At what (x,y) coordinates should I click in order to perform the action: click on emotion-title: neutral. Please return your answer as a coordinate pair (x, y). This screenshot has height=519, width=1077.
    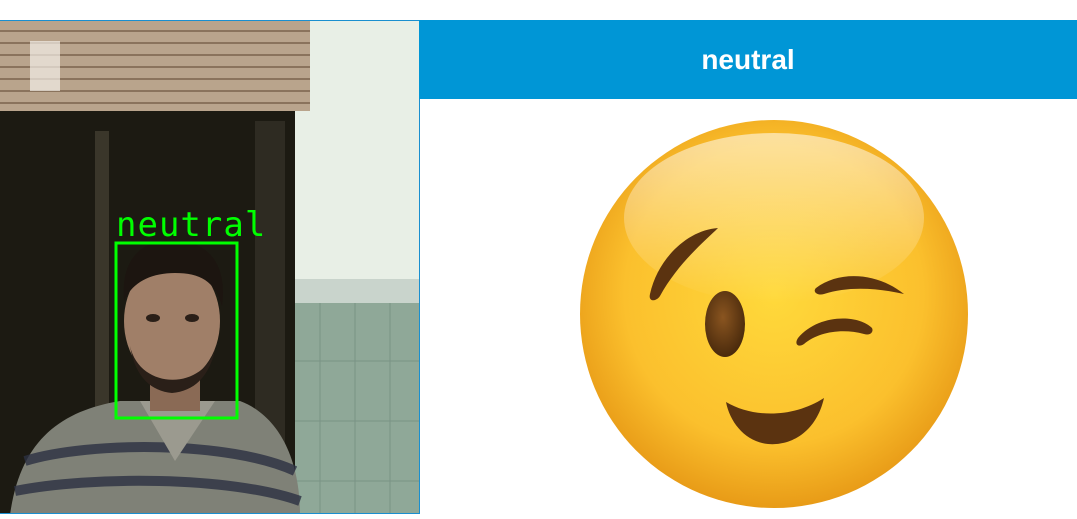
    Looking at the image, I should click on (748, 59).